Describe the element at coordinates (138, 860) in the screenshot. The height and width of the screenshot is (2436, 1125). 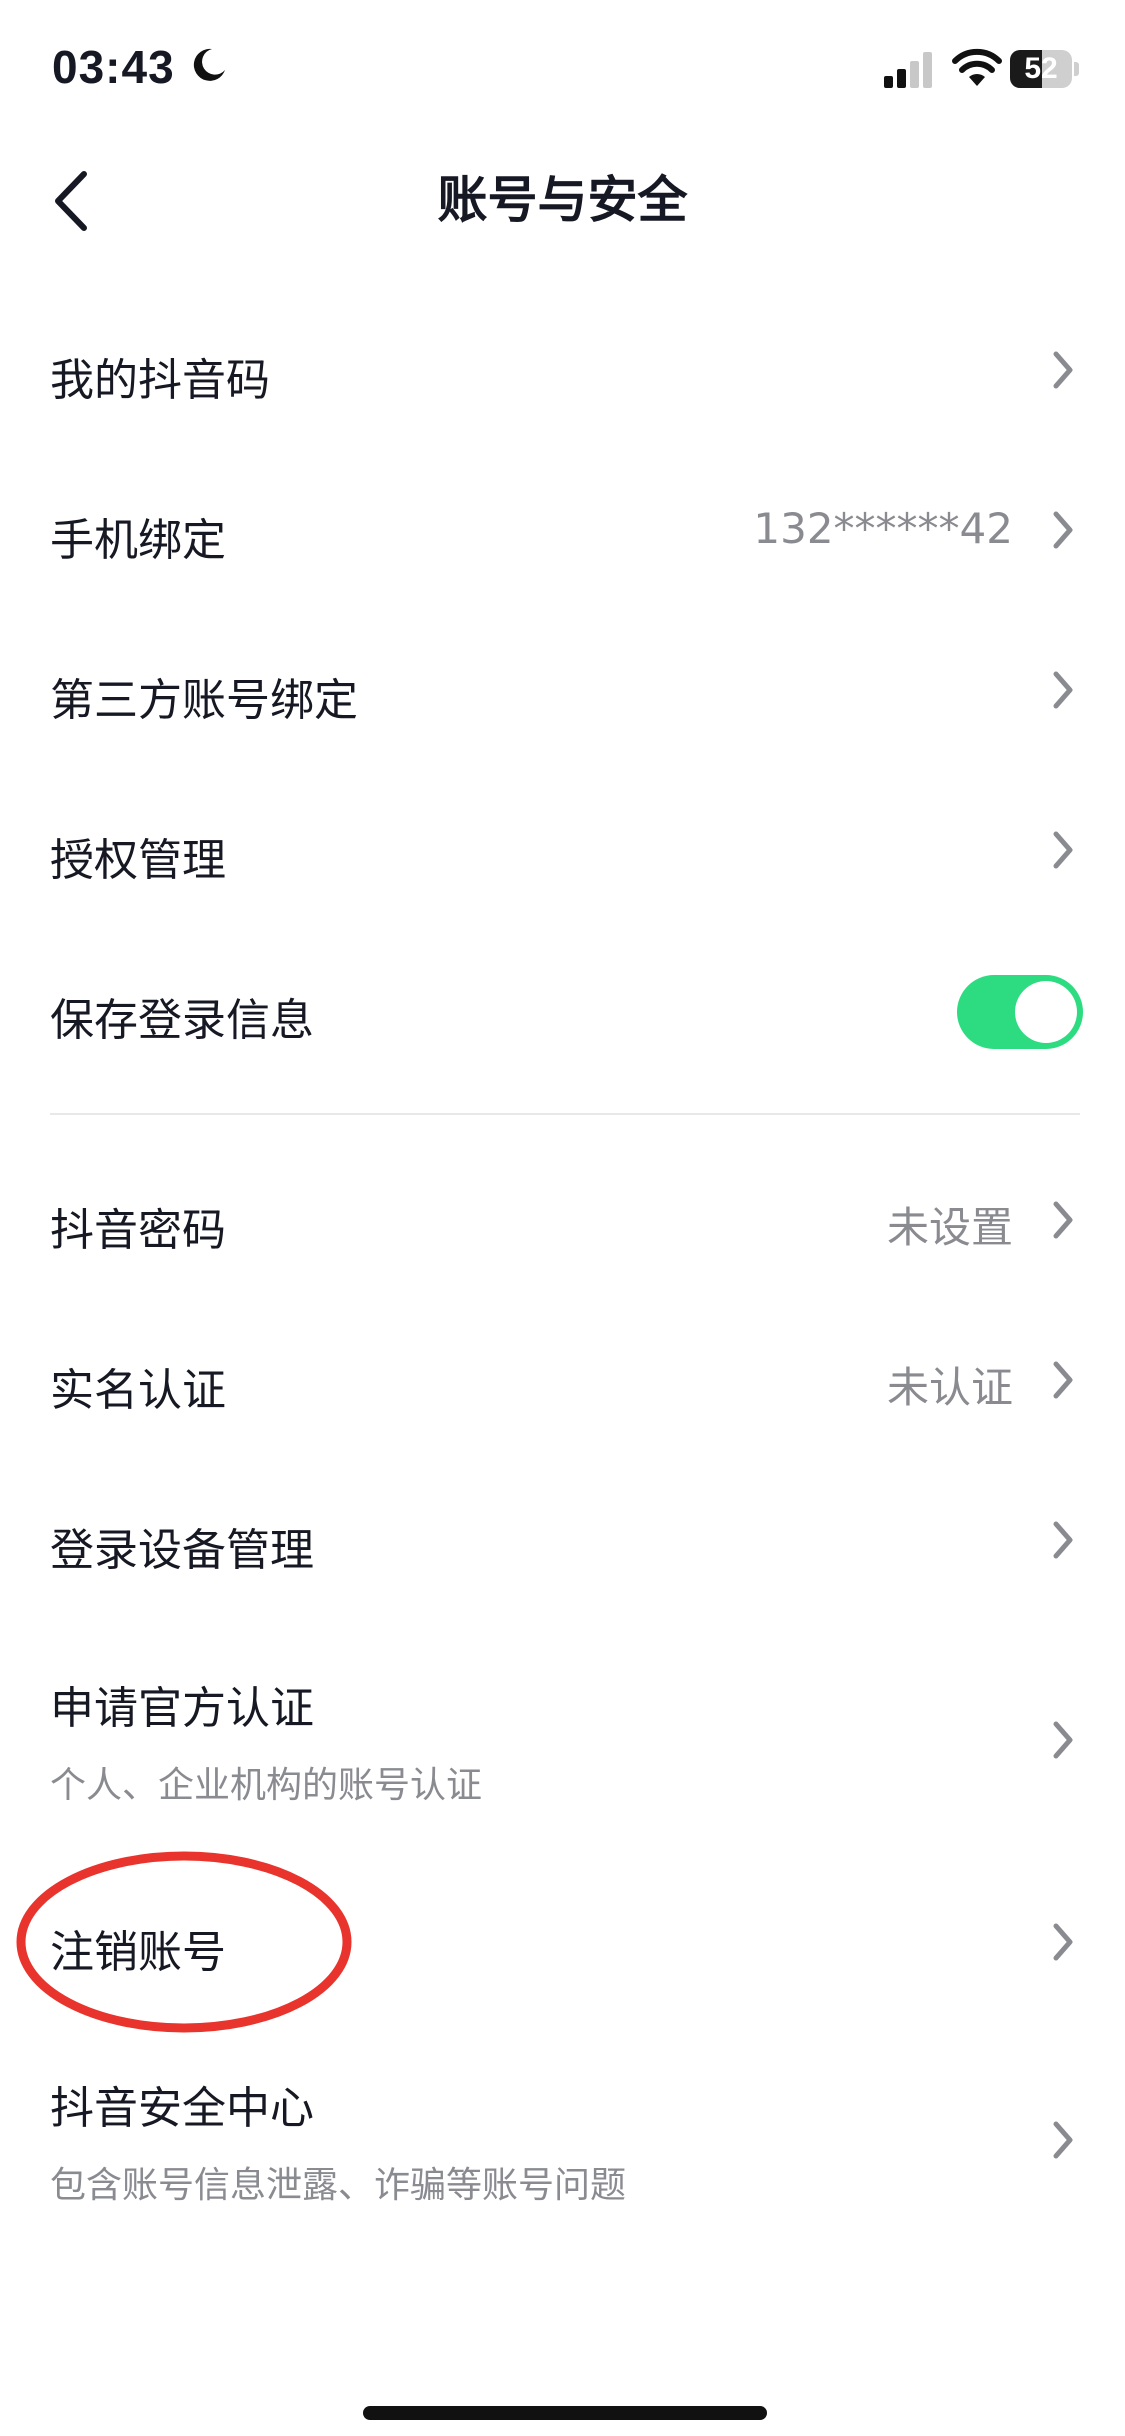
I see `row-label: 授权管理` at that location.